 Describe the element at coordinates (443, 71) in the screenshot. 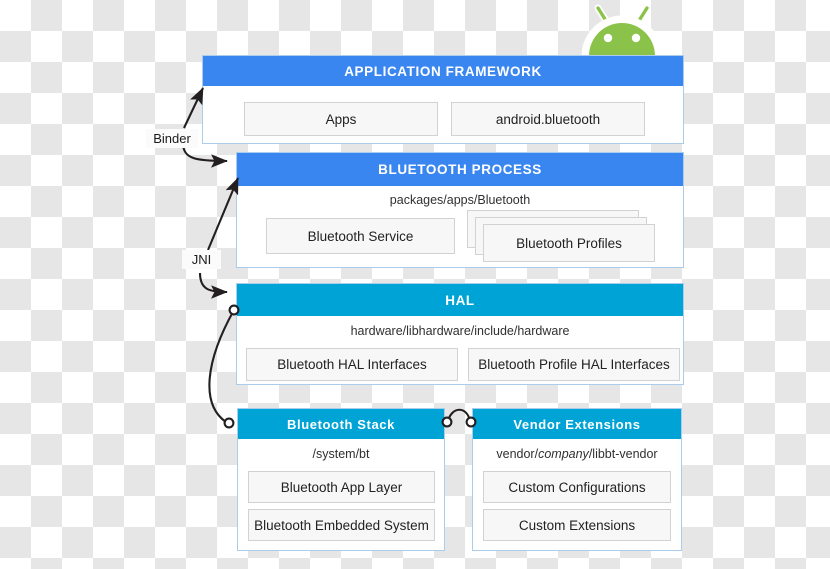

I see `panel-header-application-framework: APPLICATION FRAMEWORK` at that location.